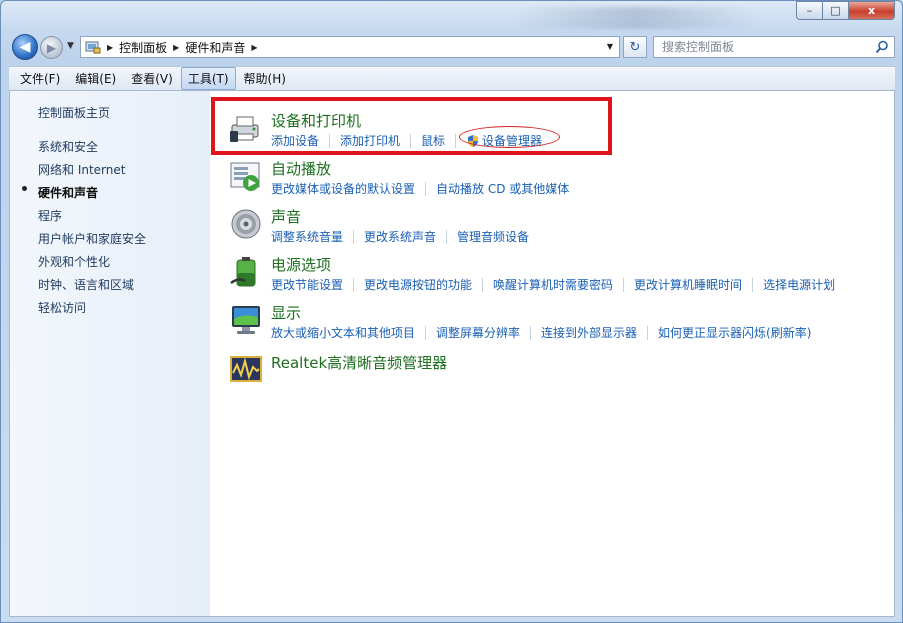 The width and height of the screenshot is (903, 623). Describe the element at coordinates (70, 46) in the screenshot. I see `recent-pages-dropdown: ▼` at that location.